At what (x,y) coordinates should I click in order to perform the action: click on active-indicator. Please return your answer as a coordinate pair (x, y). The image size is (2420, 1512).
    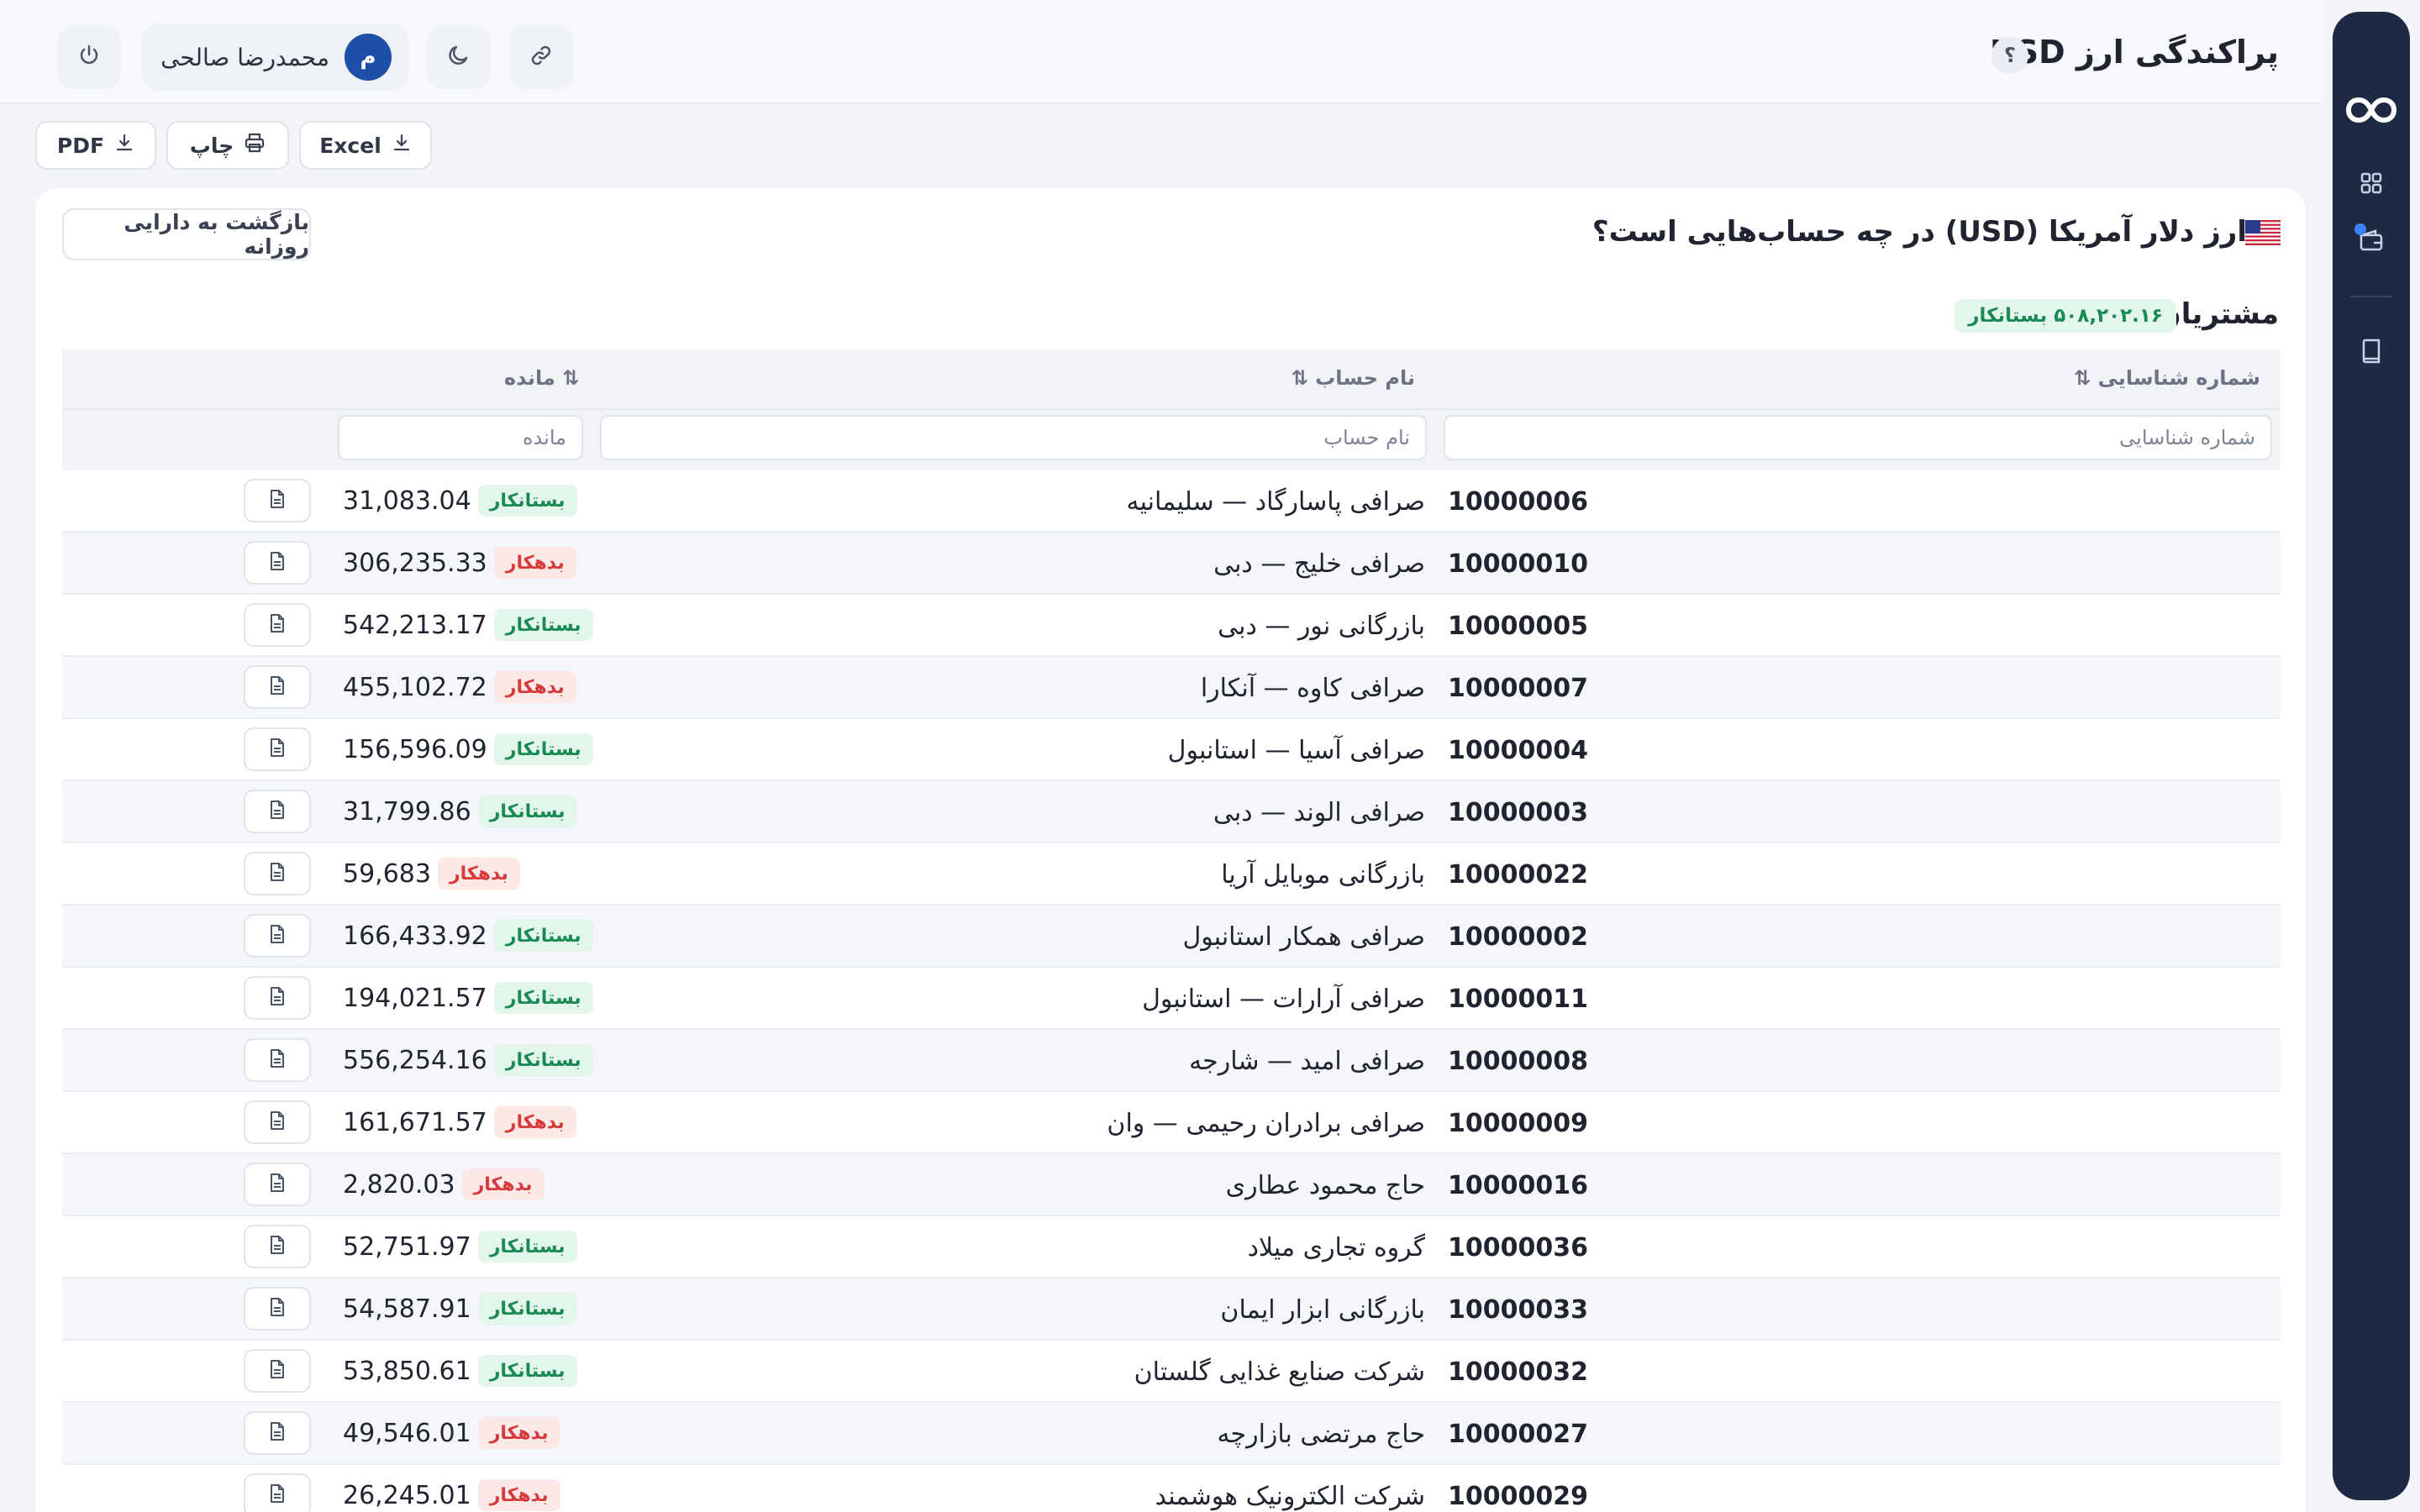
    Looking at the image, I should click on (2360, 229).